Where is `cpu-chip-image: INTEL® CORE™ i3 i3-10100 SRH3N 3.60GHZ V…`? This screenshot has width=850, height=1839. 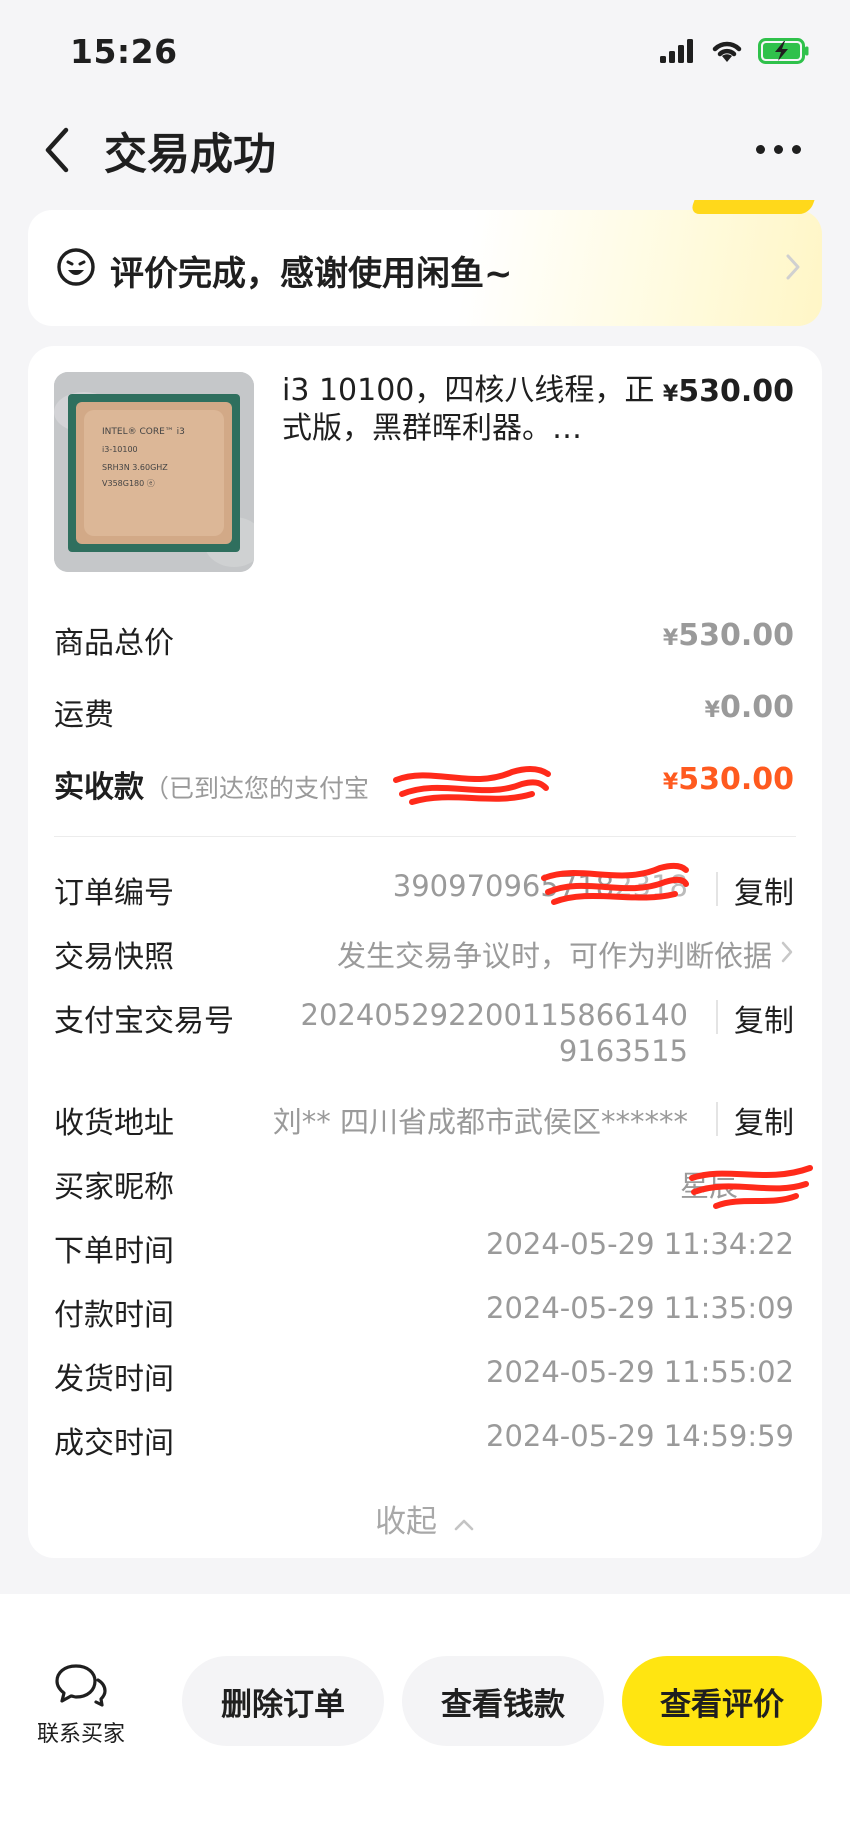
cpu-chip-image: INTEL® CORE™ i3 i3-10100 SRH3N 3.60GHZ V… is located at coordinates (154, 472).